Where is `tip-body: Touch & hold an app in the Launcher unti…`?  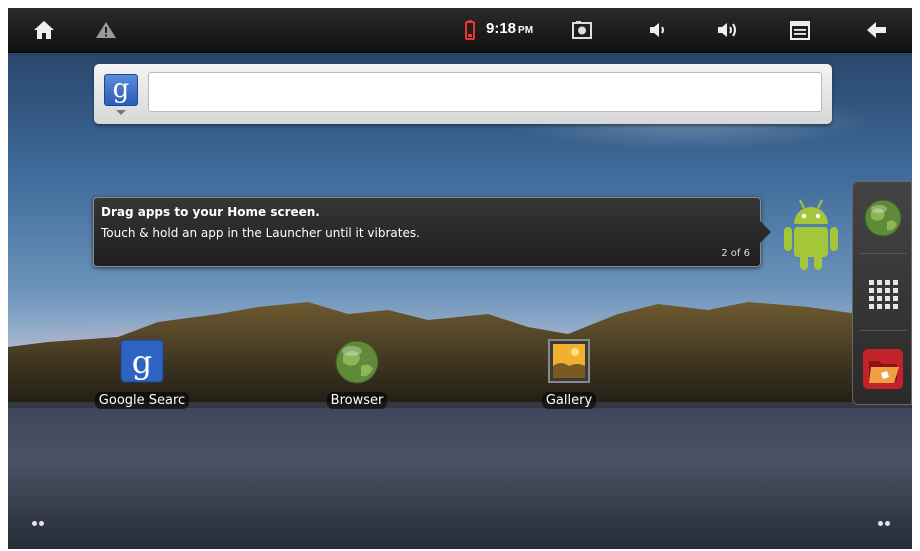 tip-body: Touch & hold an app in the Launcher unti… is located at coordinates (260, 233).